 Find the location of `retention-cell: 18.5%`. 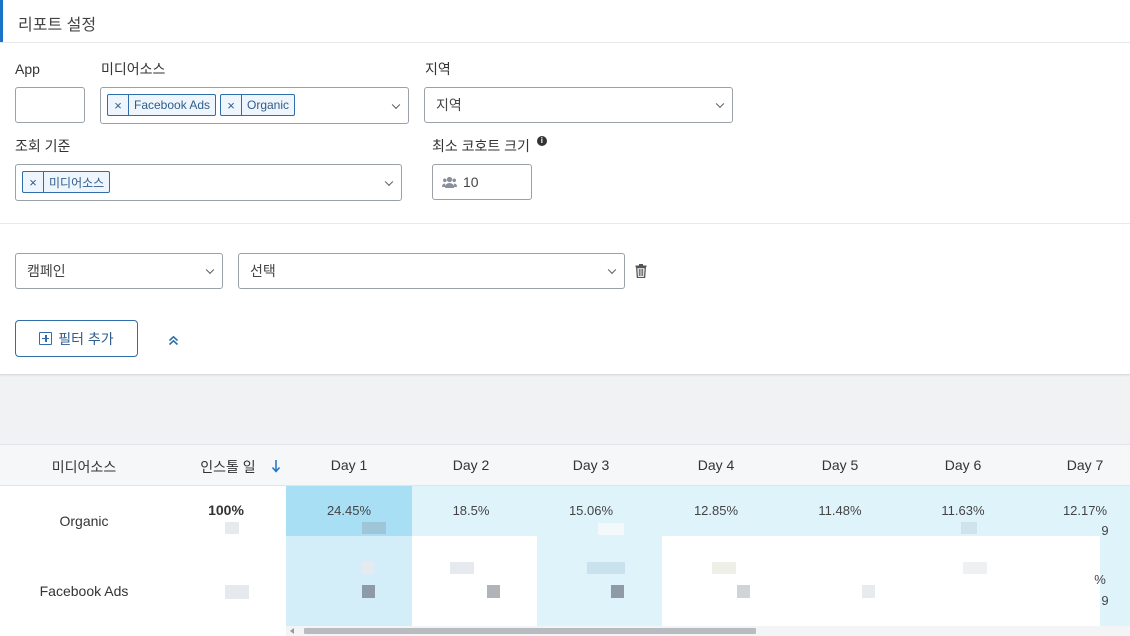

retention-cell: 18.5% is located at coordinates (471, 510).